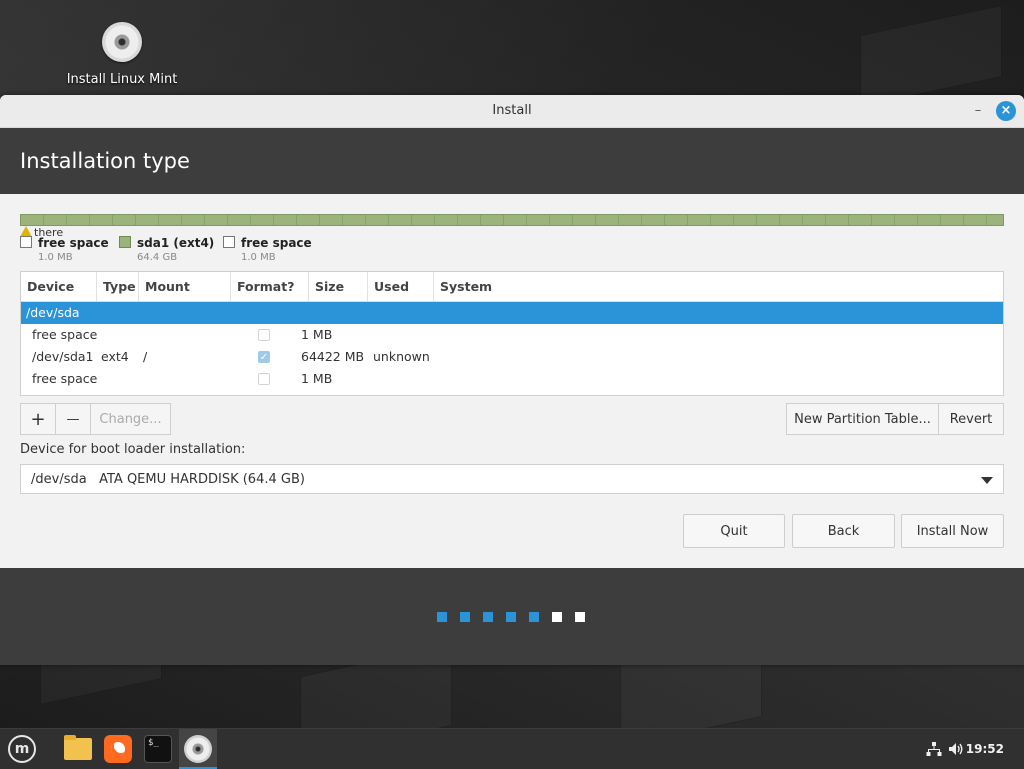  Describe the element at coordinates (53, 312) in the screenshot. I see `cell-device: /dev/sda` at that location.